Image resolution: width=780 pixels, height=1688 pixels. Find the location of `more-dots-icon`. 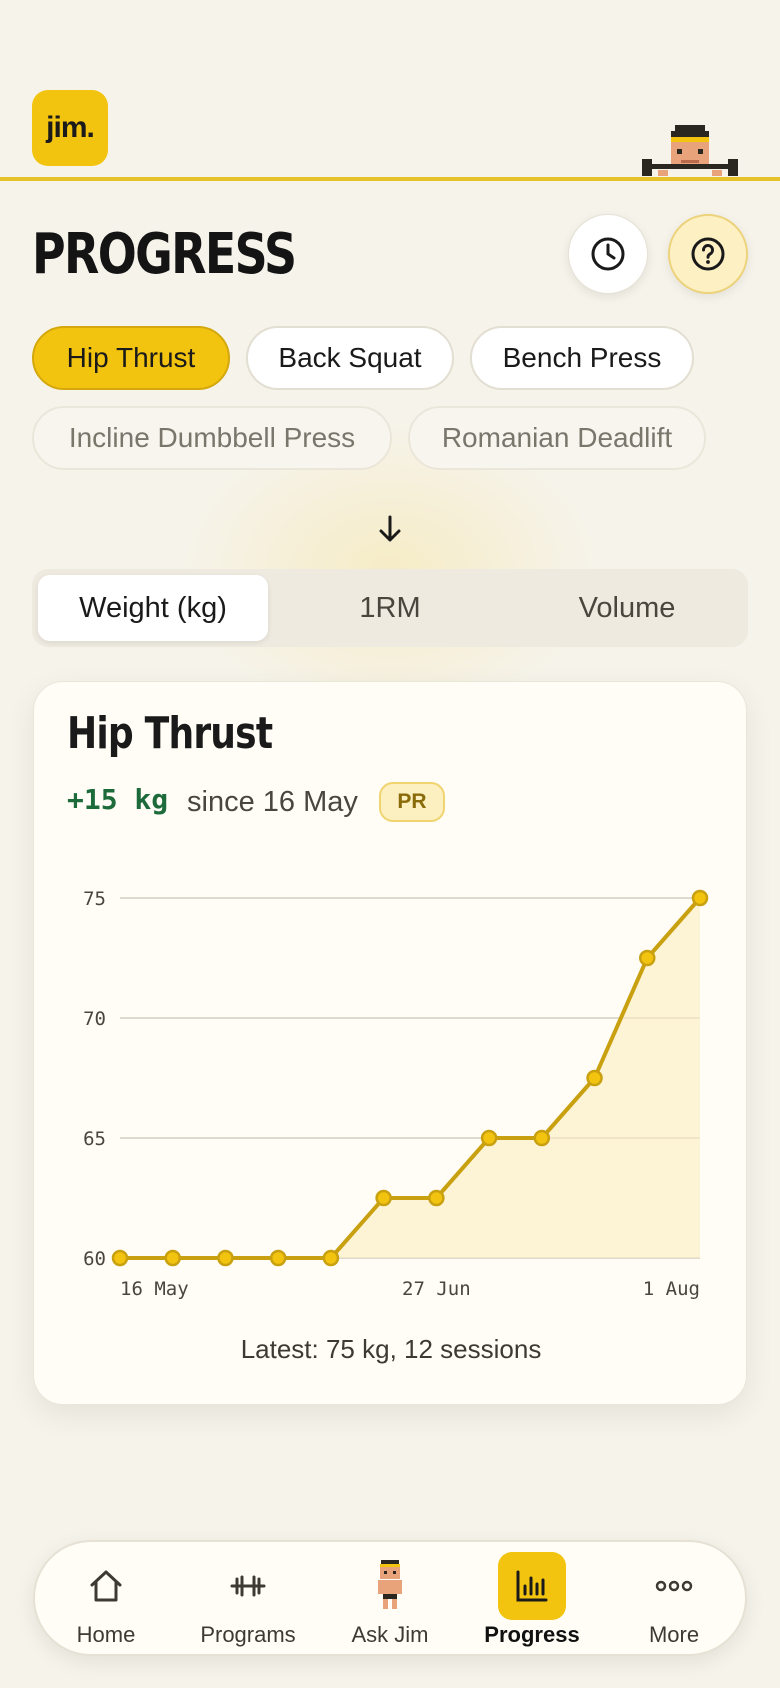

more-dots-icon is located at coordinates (674, 1586).